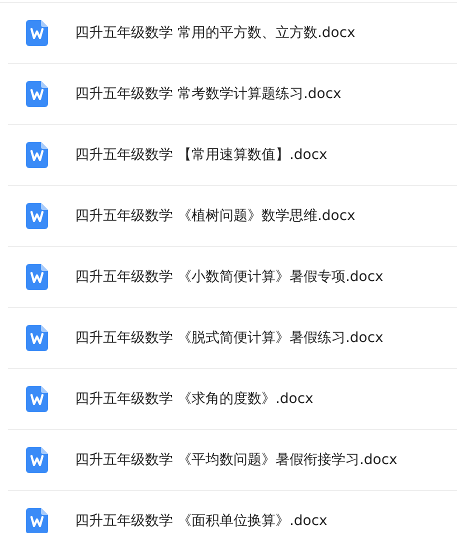 The height and width of the screenshot is (533, 457). I want to click on file-row: 四升五年级数学 《求角的度数》.docx, so click(232, 399).